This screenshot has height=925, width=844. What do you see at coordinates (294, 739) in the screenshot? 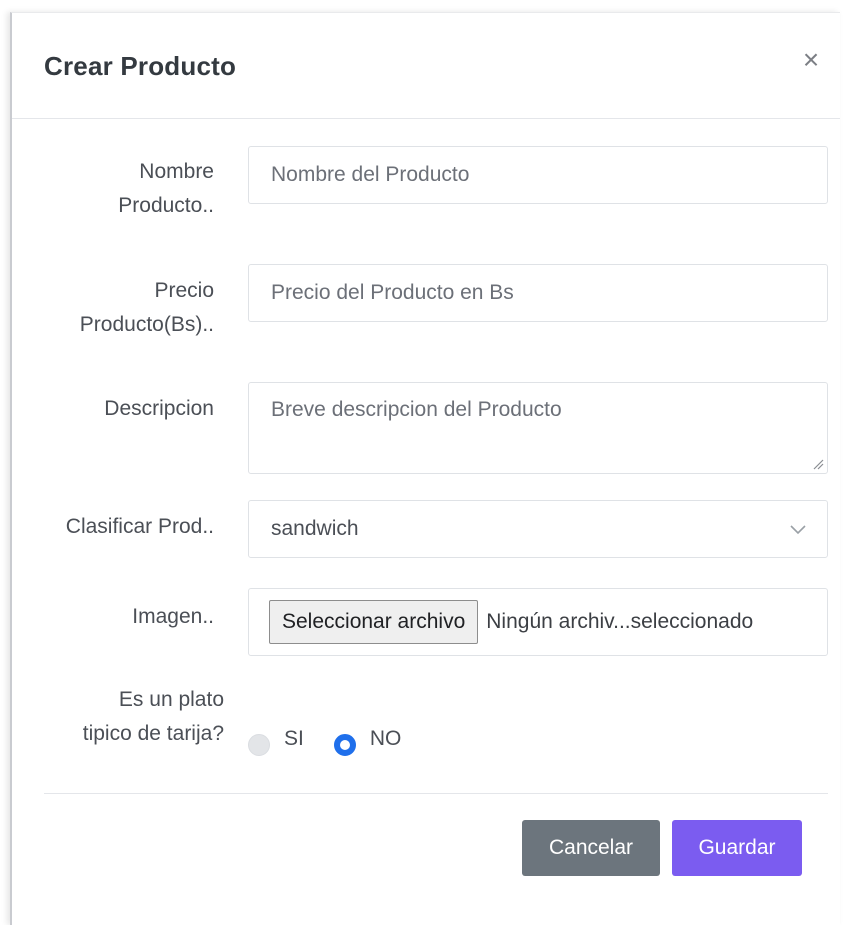
I see `radio-si-label: SI` at bounding box center [294, 739].